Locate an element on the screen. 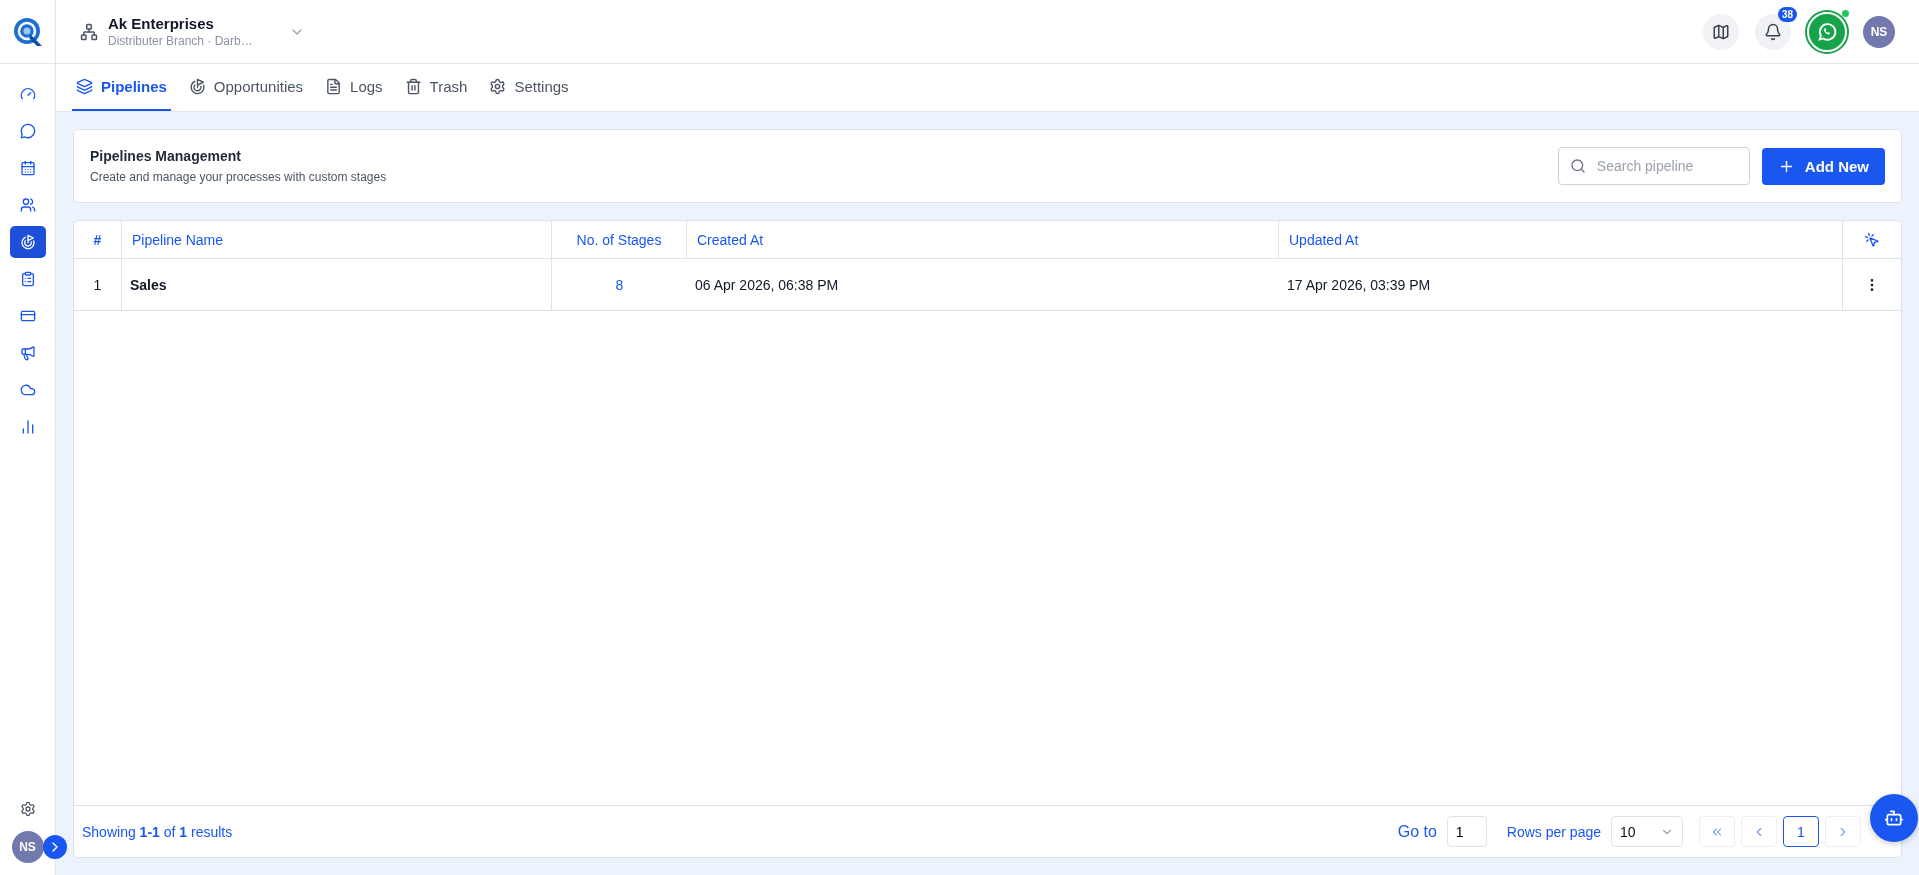 This screenshot has height=875, width=1919. column-header: # is located at coordinates (98, 240).